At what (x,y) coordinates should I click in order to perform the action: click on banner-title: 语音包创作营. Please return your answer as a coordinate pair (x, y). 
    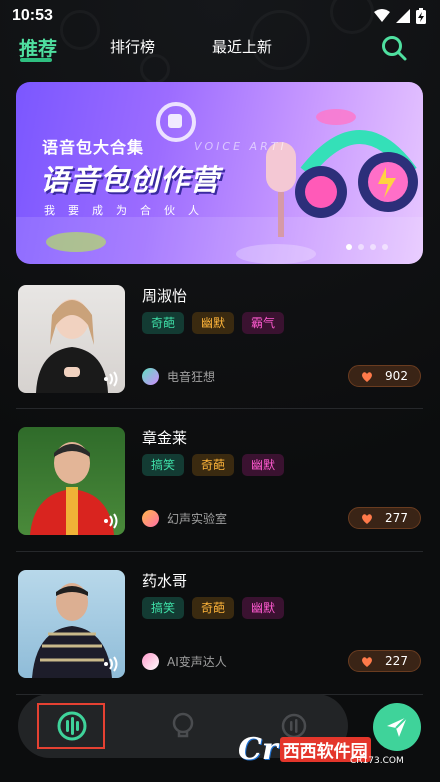
    Looking at the image, I should click on (130, 180).